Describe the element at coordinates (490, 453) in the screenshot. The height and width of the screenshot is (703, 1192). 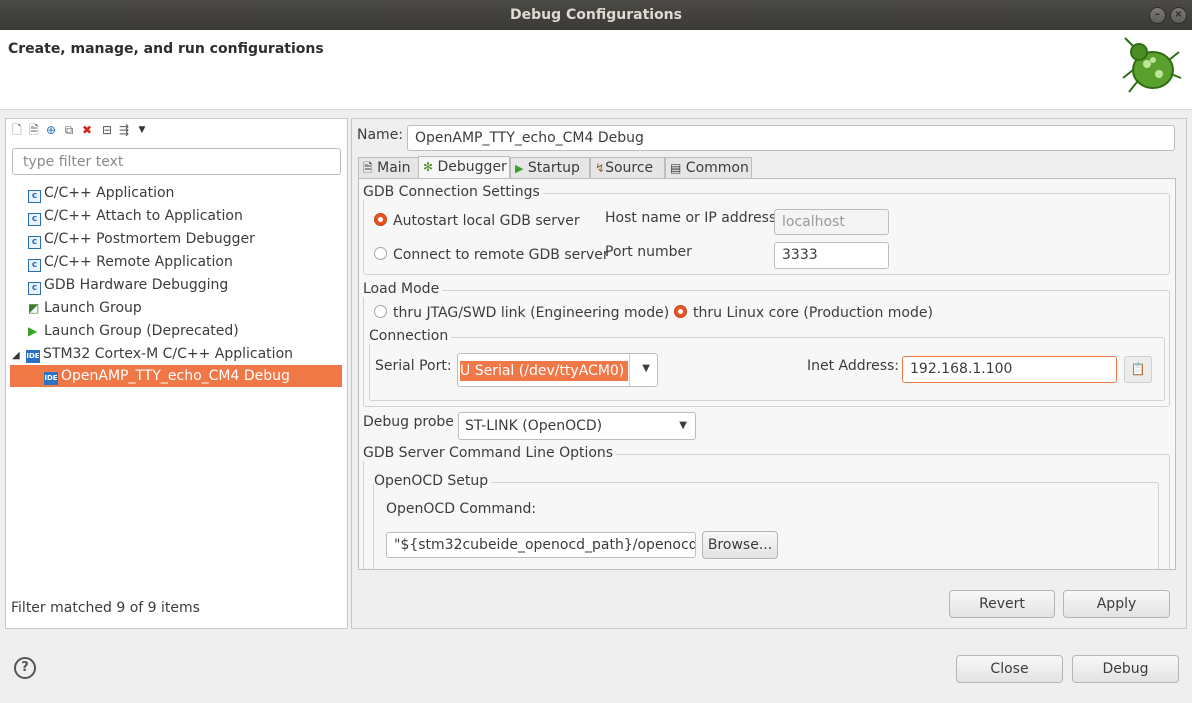
I see `gdb-server-options-label: GDB Server Command Line Options` at that location.